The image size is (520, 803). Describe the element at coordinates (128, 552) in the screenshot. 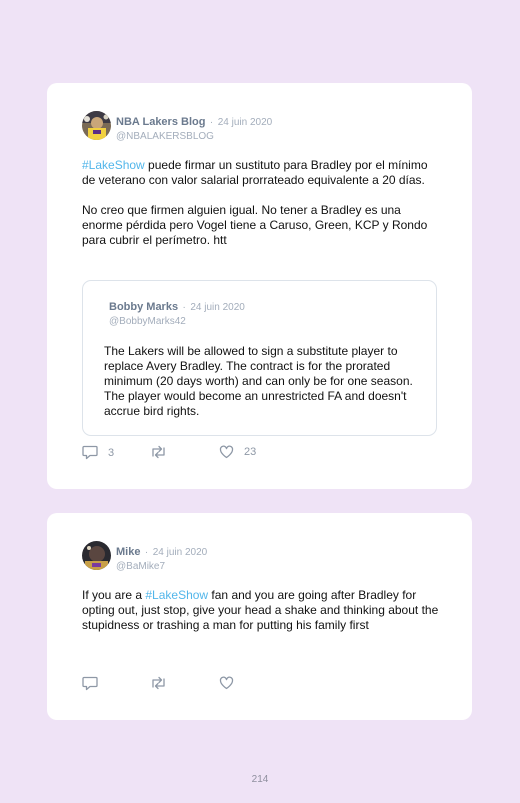

I see `author-name: Mike` at that location.